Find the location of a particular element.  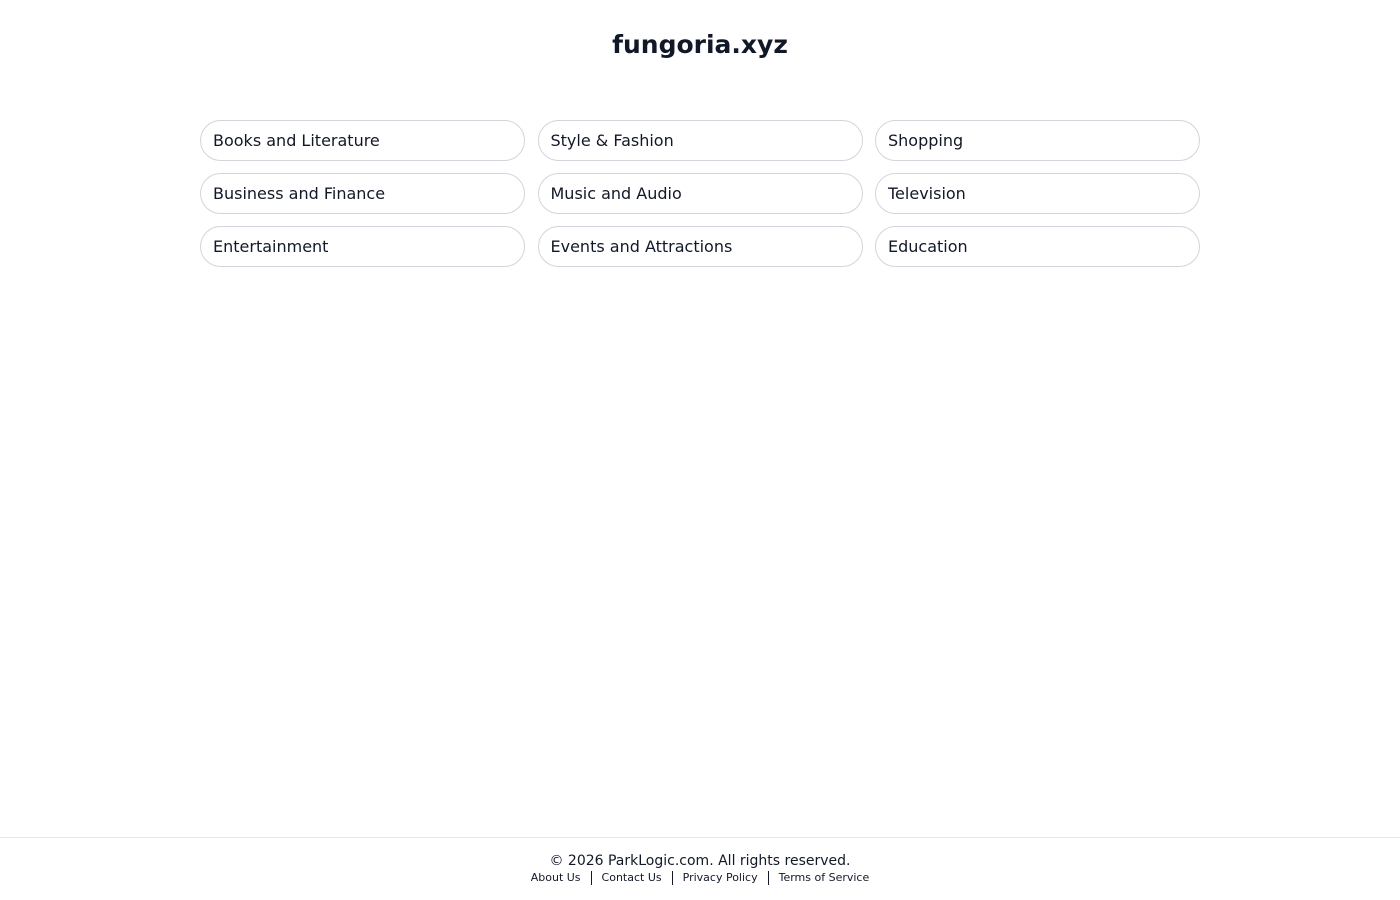

category-link-books-and-literature: Books and Literature is located at coordinates (362, 140).